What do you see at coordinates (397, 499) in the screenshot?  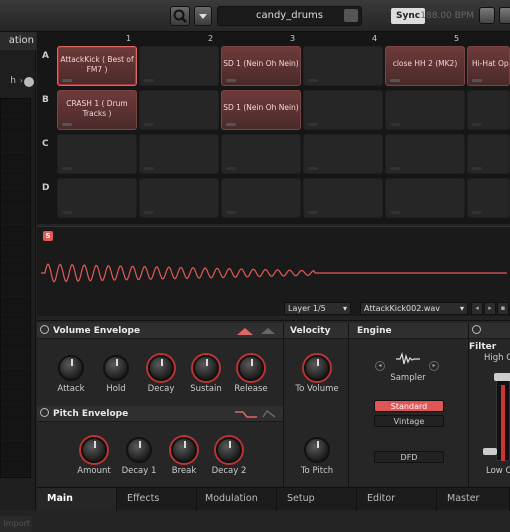 I see `tab-editor: Editor` at bounding box center [397, 499].